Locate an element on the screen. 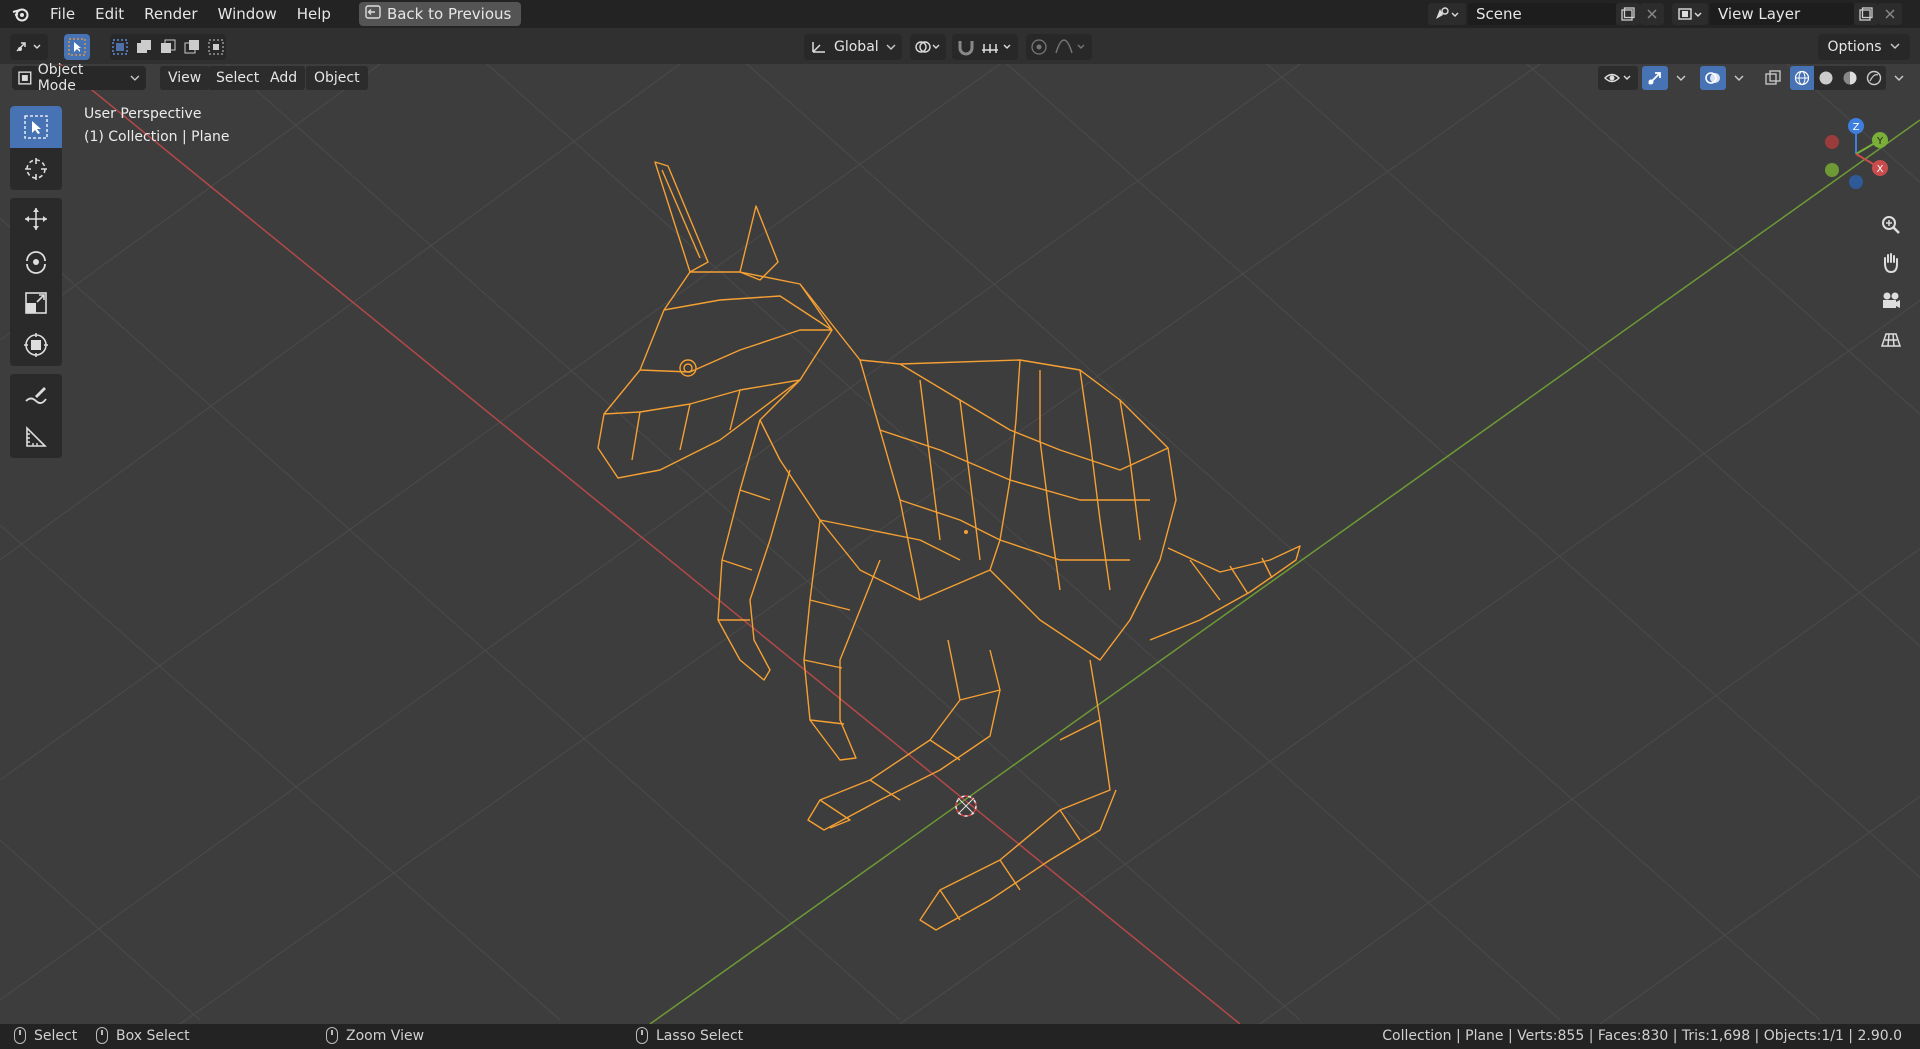 The image size is (1920, 1049). navigation-gizmo: Z Y X is located at coordinates (1864, 157).